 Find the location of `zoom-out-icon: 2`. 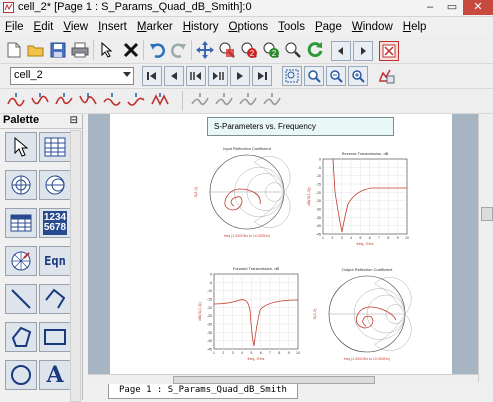

zoom-out-icon: 2 is located at coordinates (271, 50).